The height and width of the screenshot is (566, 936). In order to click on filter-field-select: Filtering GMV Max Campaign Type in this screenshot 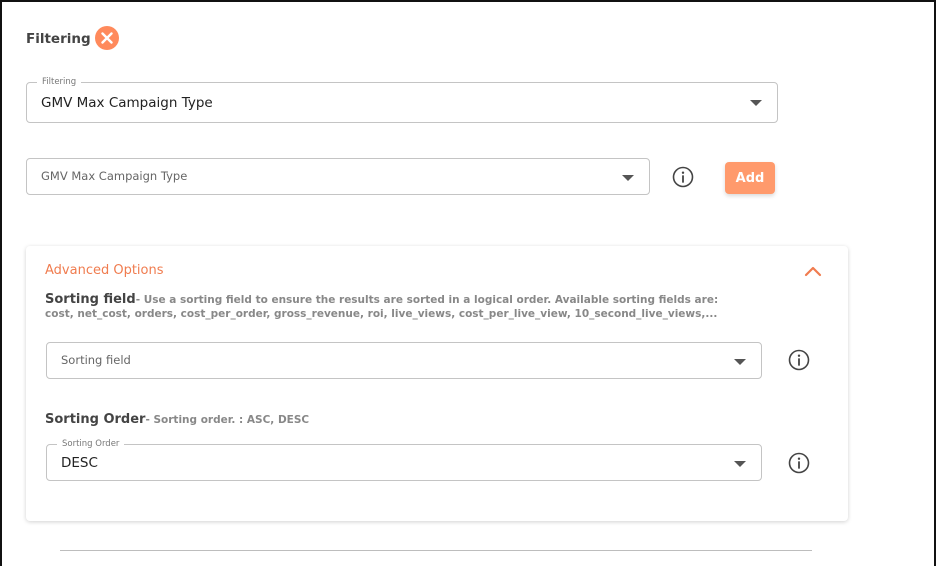, I will do `click(402, 99)`.